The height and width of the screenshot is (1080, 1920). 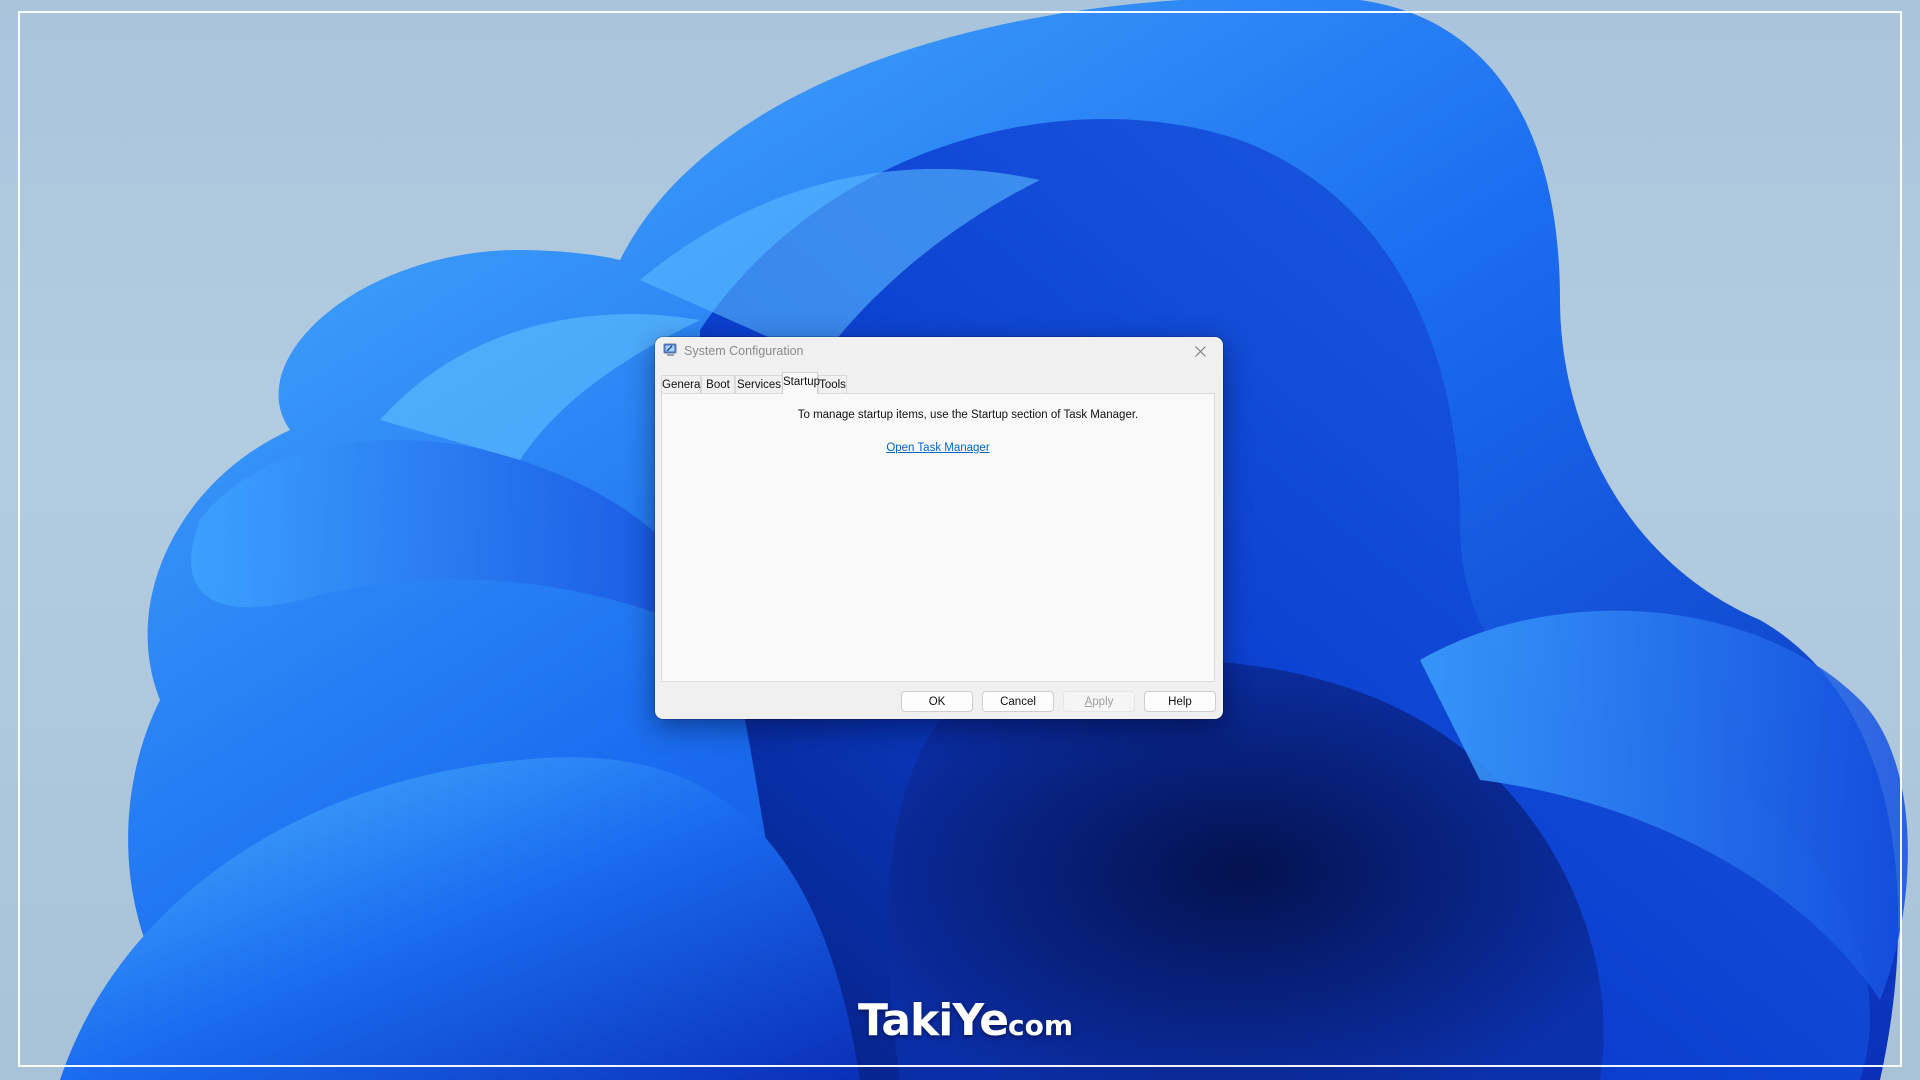 What do you see at coordinates (832, 384) in the screenshot?
I see `tab-tools: Tools` at bounding box center [832, 384].